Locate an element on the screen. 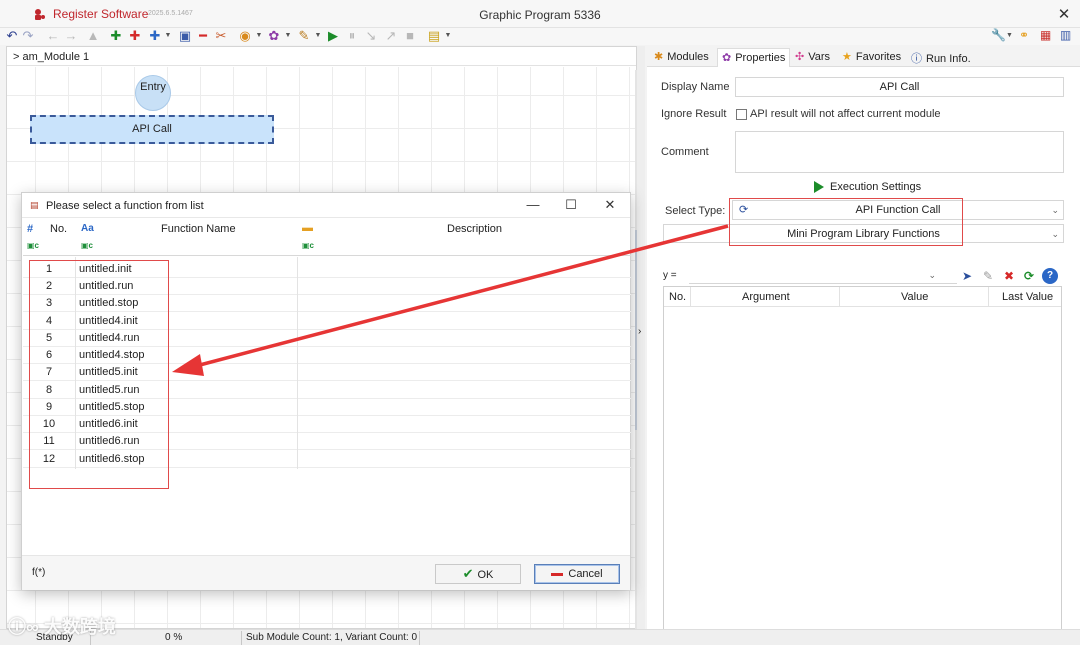  execution-settings-button: Execution Settings is located at coordinates (868, 187).